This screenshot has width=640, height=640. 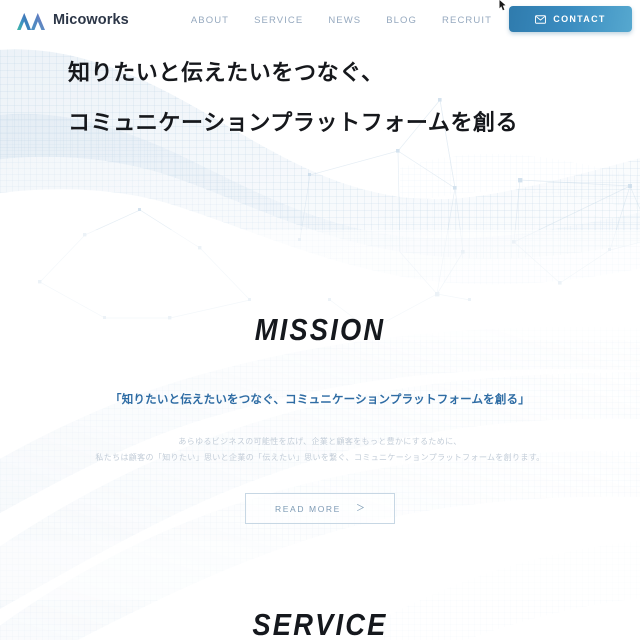 What do you see at coordinates (401, 20) in the screenshot?
I see `nav-link-blog: BLOG` at bounding box center [401, 20].